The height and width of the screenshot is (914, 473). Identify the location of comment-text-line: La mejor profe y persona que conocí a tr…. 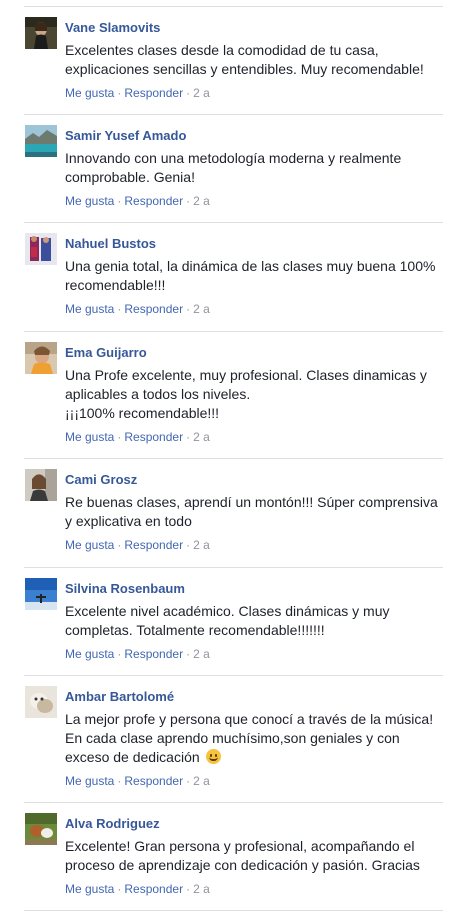
(249, 738).